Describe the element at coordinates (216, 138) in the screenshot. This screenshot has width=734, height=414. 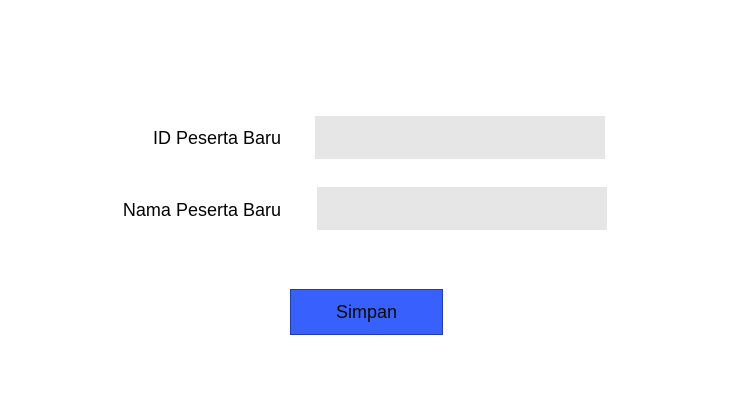
I see `id-peserta-label: ID Peserta Baru` at that location.